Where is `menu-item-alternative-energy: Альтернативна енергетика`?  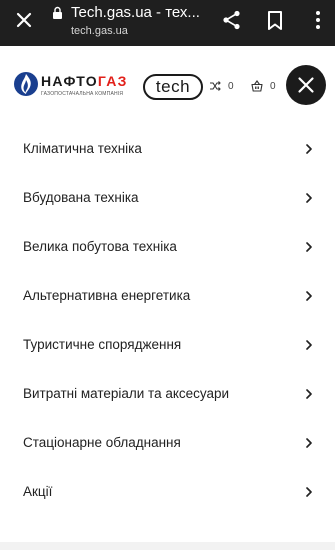
menu-item-alternative-energy: Альтернативна енергетика is located at coordinates (167, 295).